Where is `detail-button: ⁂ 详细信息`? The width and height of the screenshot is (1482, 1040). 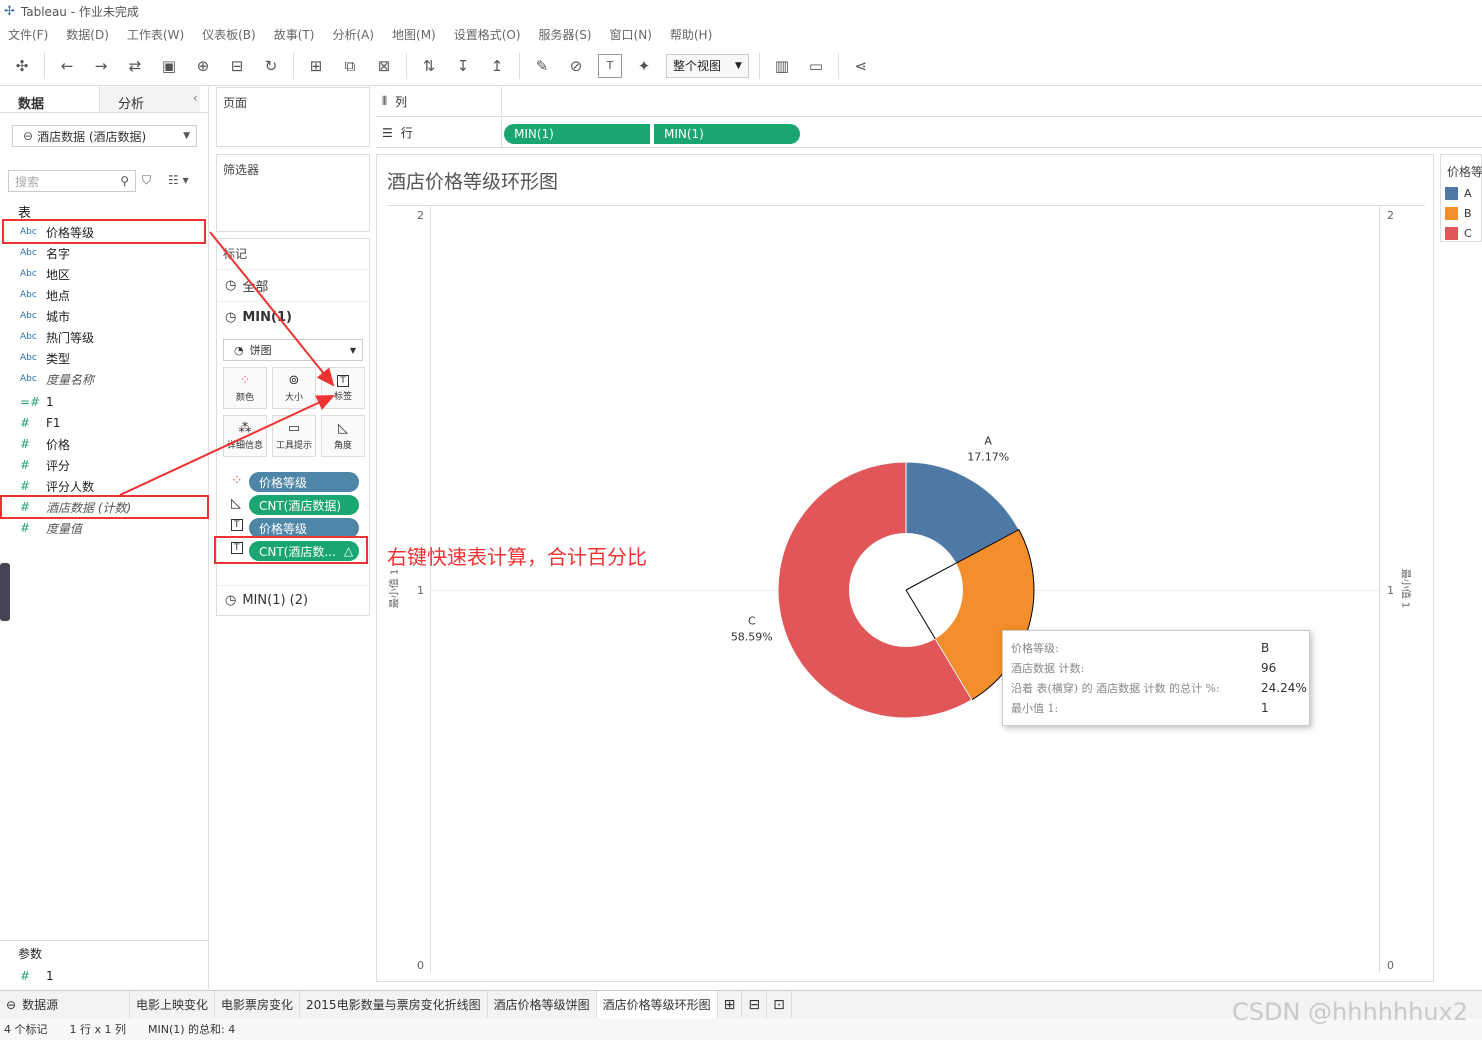
detail-button: ⁂ 详细信息 is located at coordinates (245, 436).